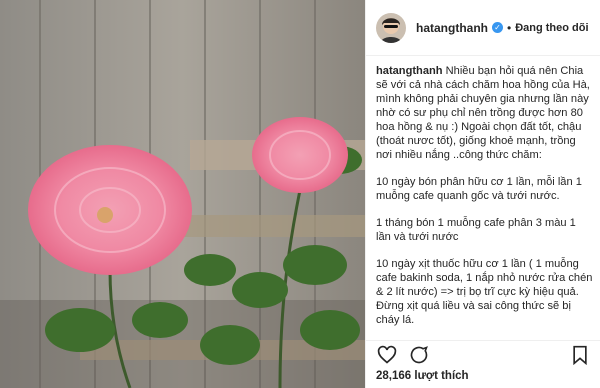 Image resolution: width=600 pixels, height=388 pixels. Describe the element at coordinates (387, 355) in the screenshot. I see `heart-icon` at that location.